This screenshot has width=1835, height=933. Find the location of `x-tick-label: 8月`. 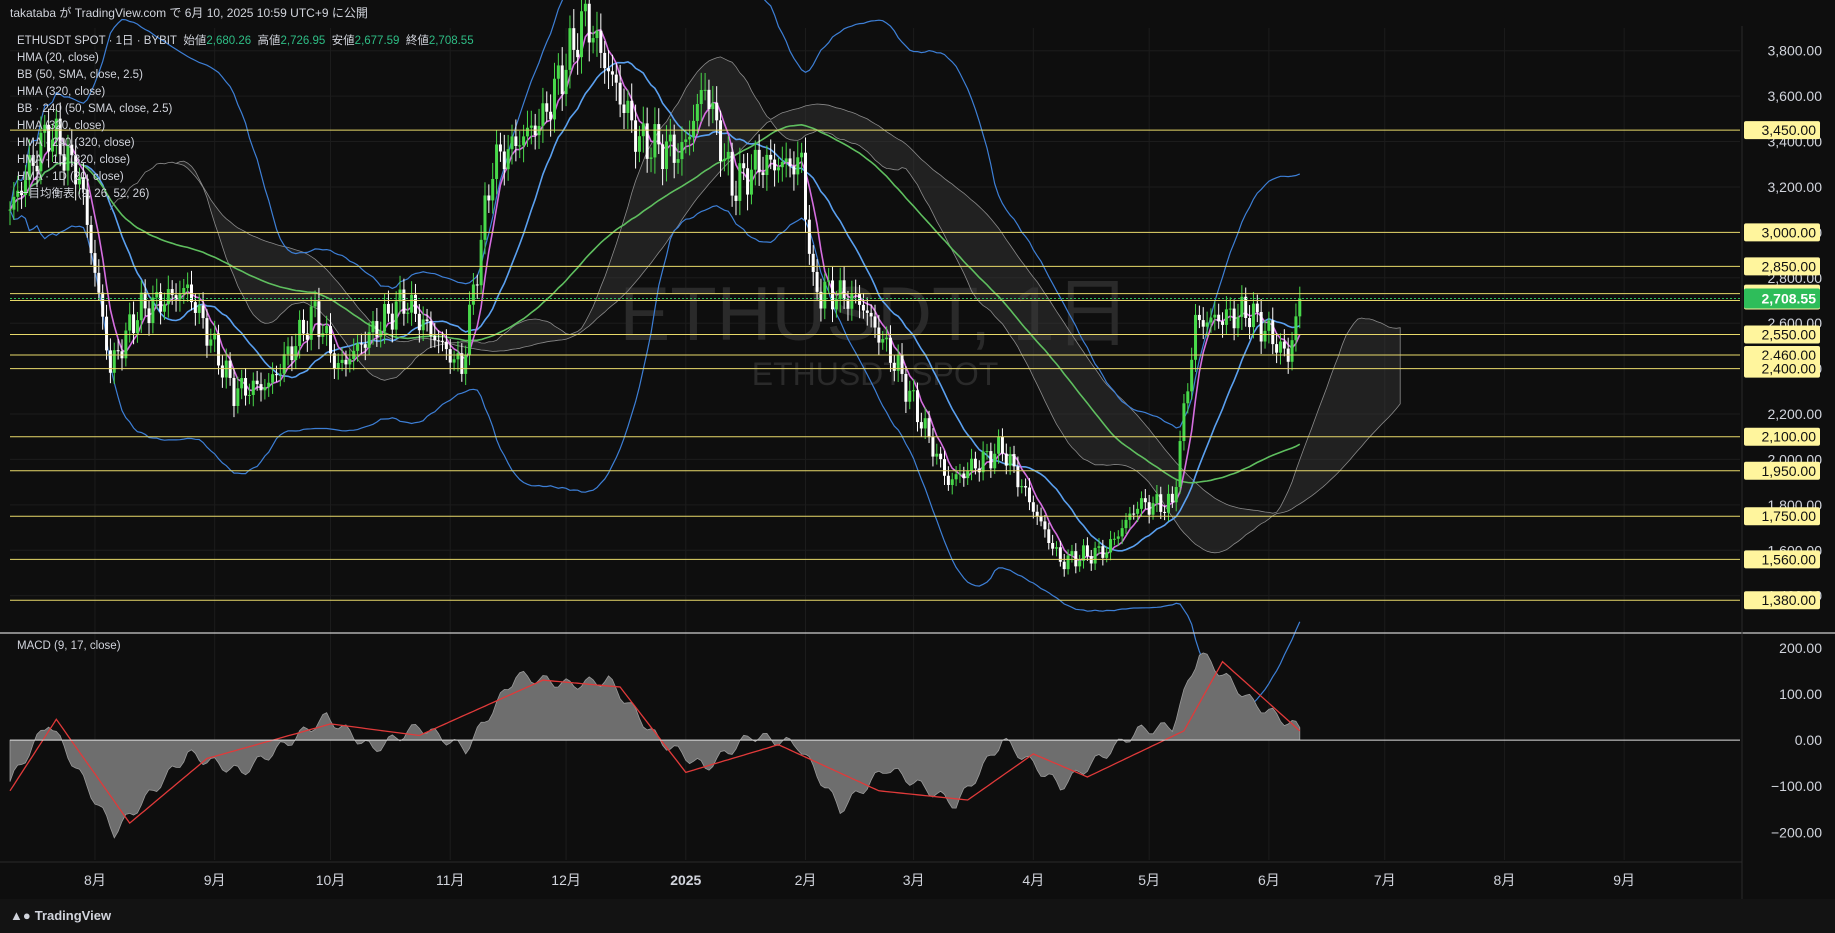

x-tick-label: 8月 is located at coordinates (1505, 880).